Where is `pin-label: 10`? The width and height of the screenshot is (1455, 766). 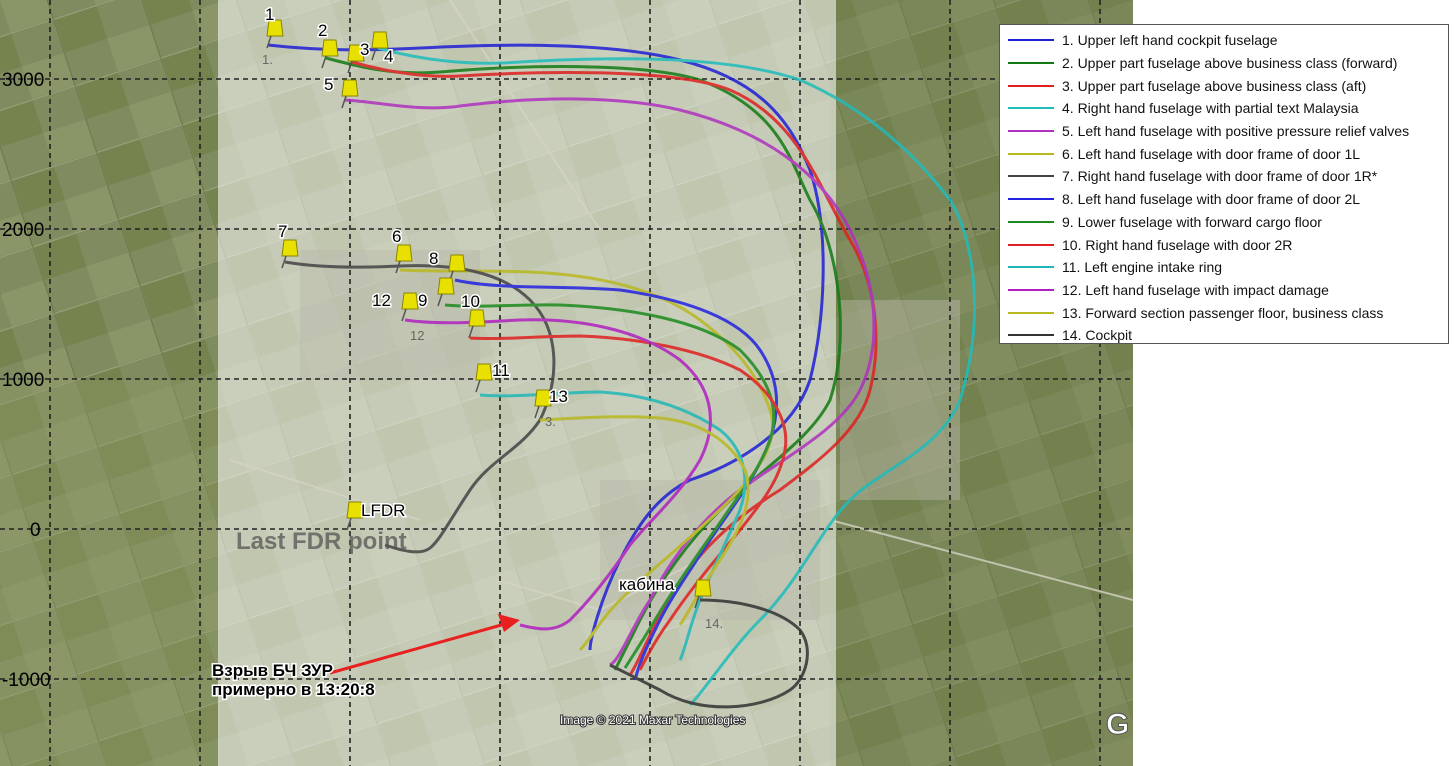 pin-label: 10 is located at coordinates (470, 301).